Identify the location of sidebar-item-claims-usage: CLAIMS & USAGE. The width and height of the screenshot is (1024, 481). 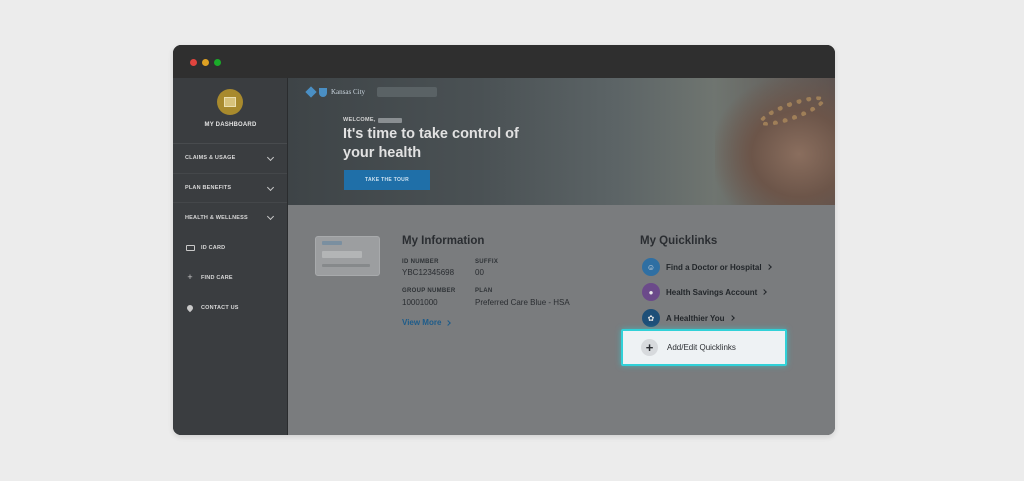
(230, 159).